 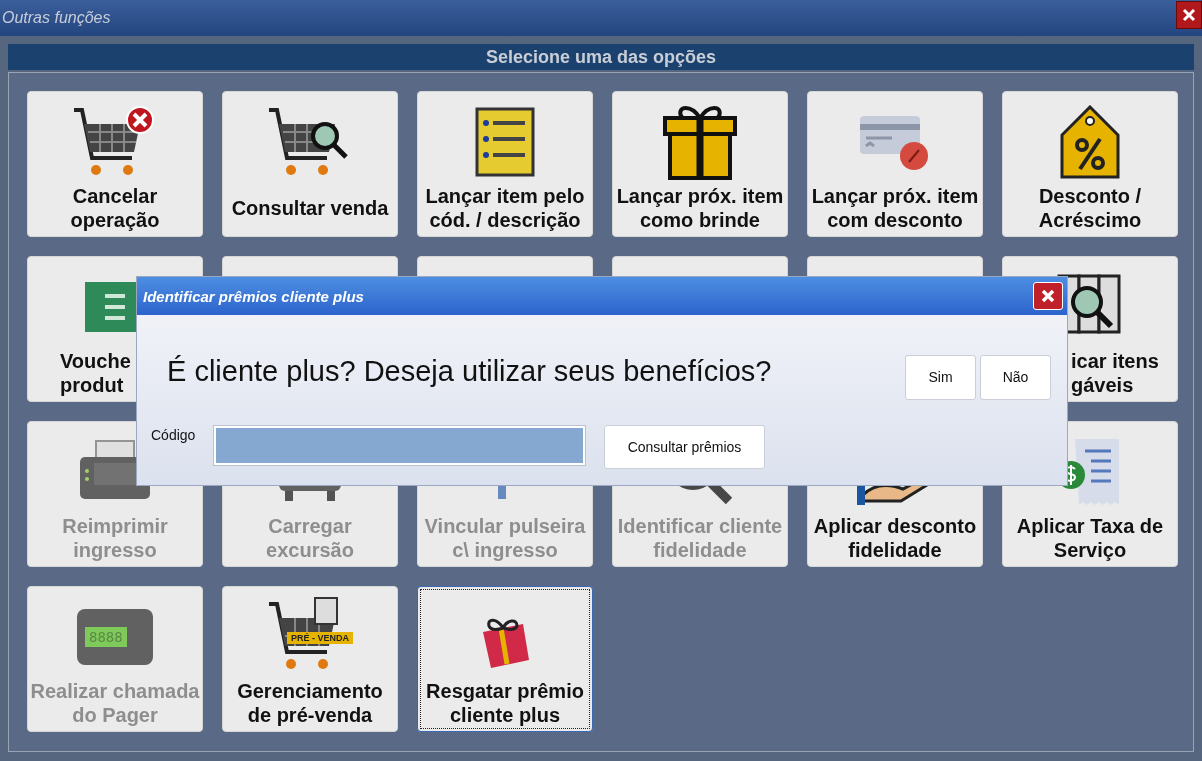 I want to click on tile-label: Carregar excursão, so click(x=310, y=538).